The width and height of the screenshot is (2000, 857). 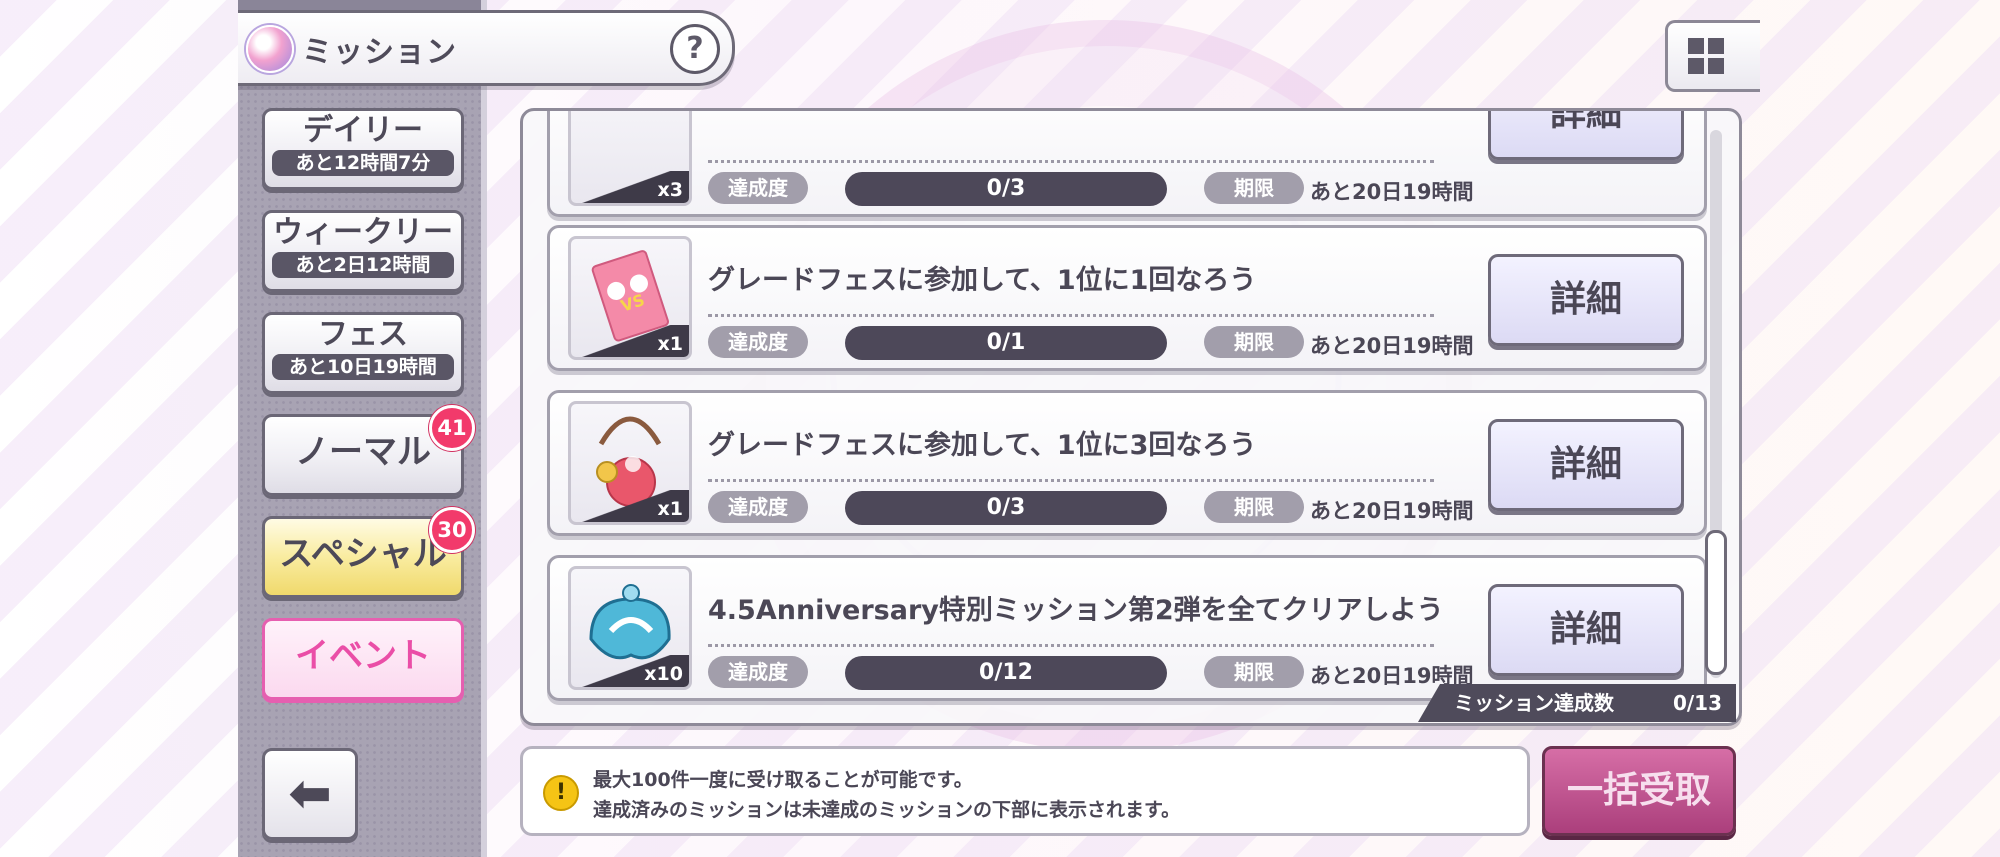 I want to click on mission-count-label: ミッション達成数, so click(x=1534, y=703).